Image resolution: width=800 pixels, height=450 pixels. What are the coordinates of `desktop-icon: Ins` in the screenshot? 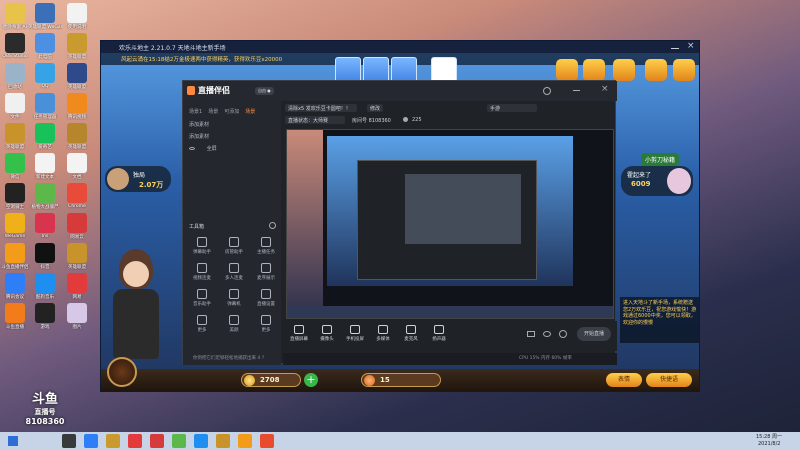 It's located at (45, 226).